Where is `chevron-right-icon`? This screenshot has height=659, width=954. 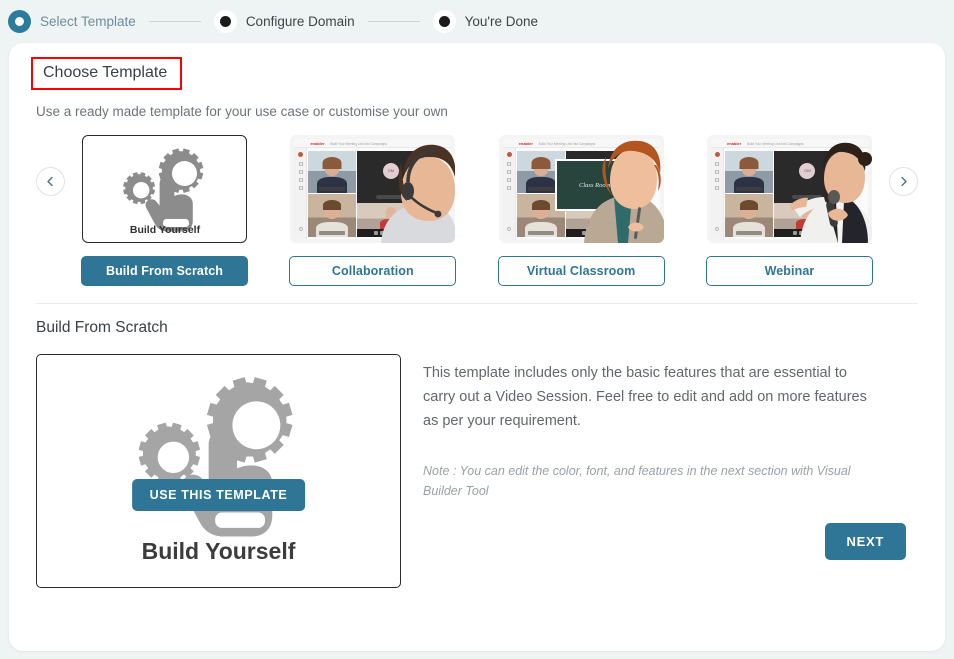
chevron-right-icon is located at coordinates (904, 181).